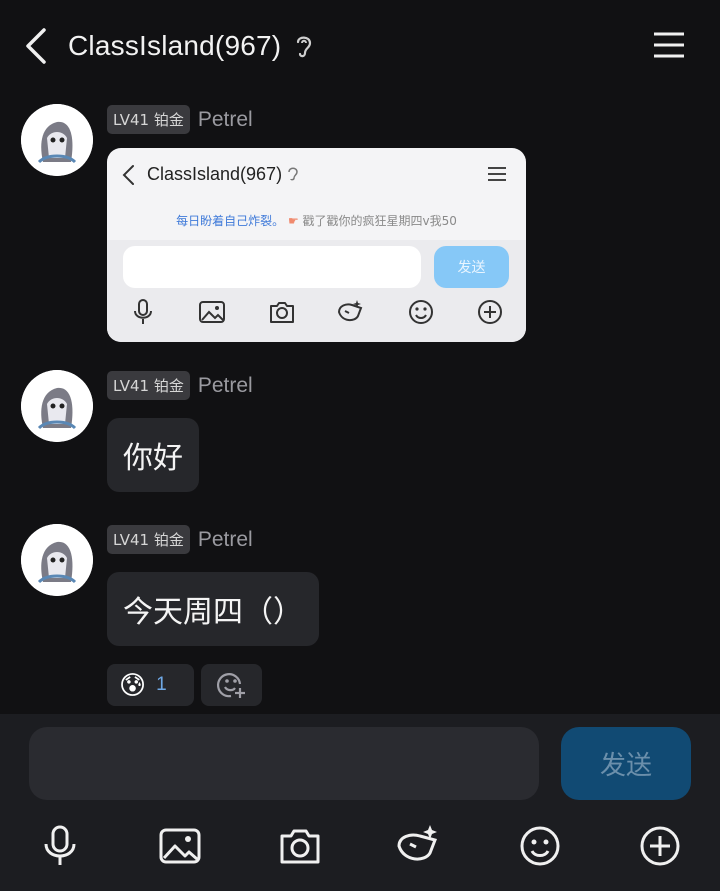 The height and width of the screenshot is (891, 720). I want to click on screenshot-composer: 发送, so click(316, 291).